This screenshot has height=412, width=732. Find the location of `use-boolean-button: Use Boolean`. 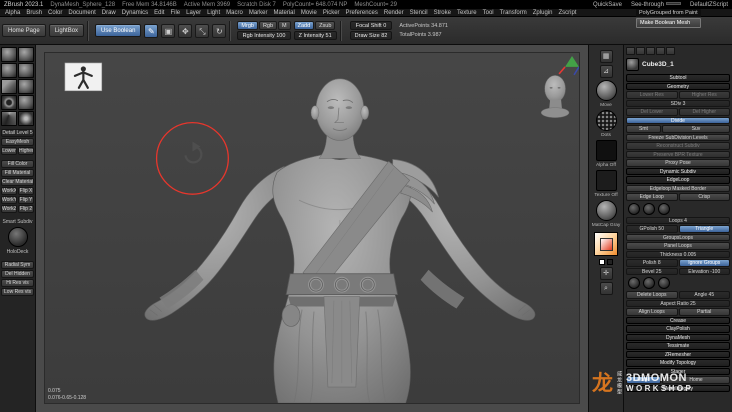

use-boolean-button: Use Boolean is located at coordinates (118, 30).